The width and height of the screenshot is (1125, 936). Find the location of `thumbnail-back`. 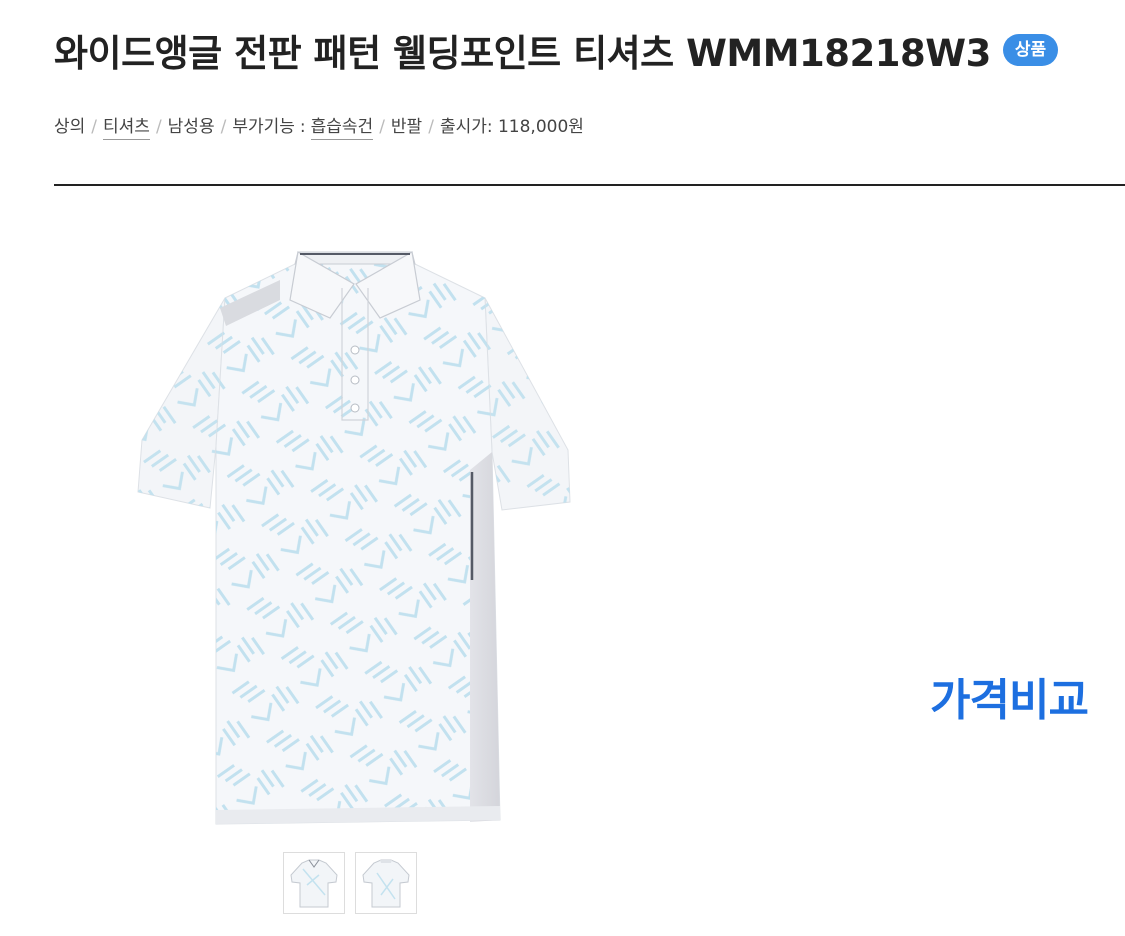

thumbnail-back is located at coordinates (386, 883).